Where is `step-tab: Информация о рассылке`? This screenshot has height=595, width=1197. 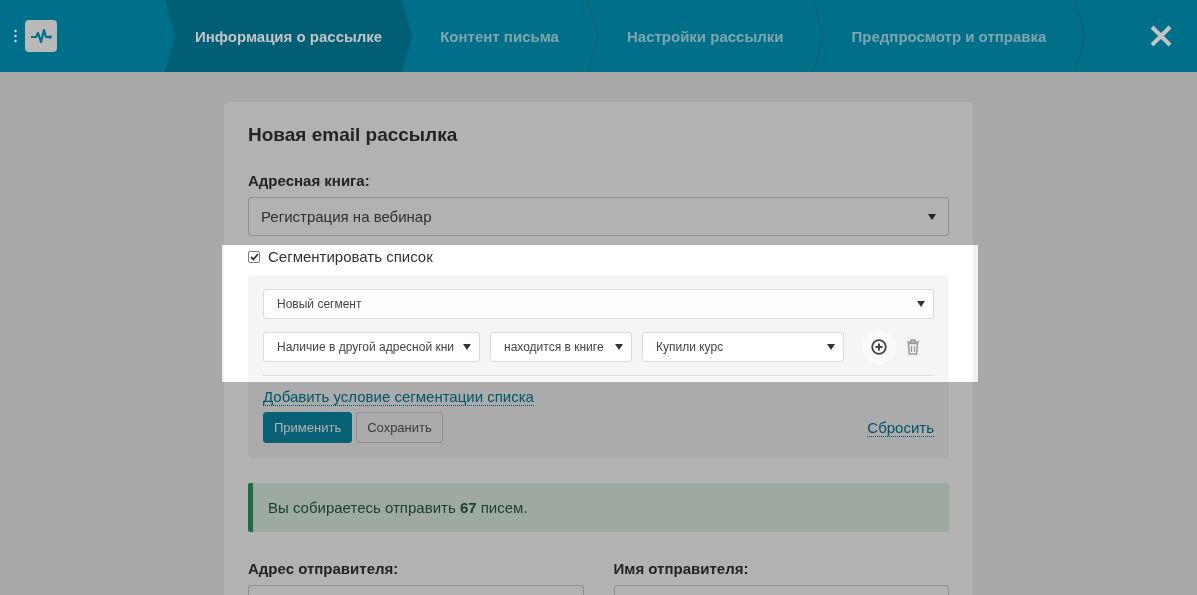
step-tab: Информация о рассылке is located at coordinates (289, 36).